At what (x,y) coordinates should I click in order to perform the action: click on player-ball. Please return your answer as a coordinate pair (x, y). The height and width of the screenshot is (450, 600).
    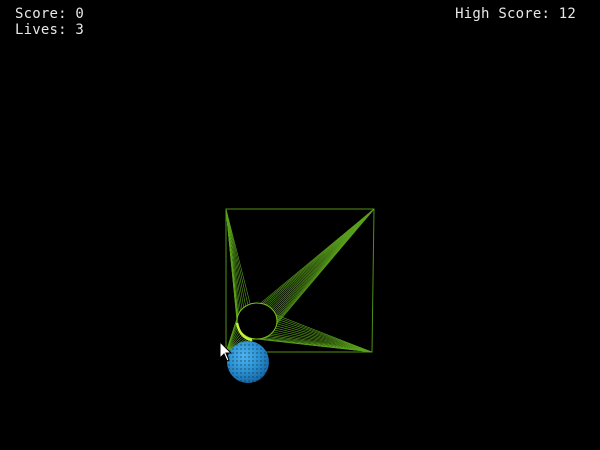
    Looking at the image, I should click on (248, 362).